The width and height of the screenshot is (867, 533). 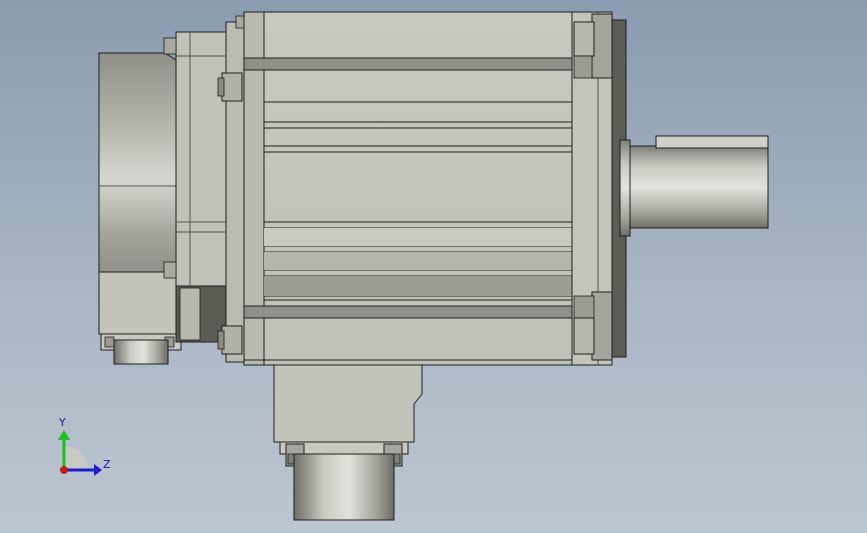 What do you see at coordinates (140, 208) in the screenshot?
I see `rear-encoder-cover` at bounding box center [140, 208].